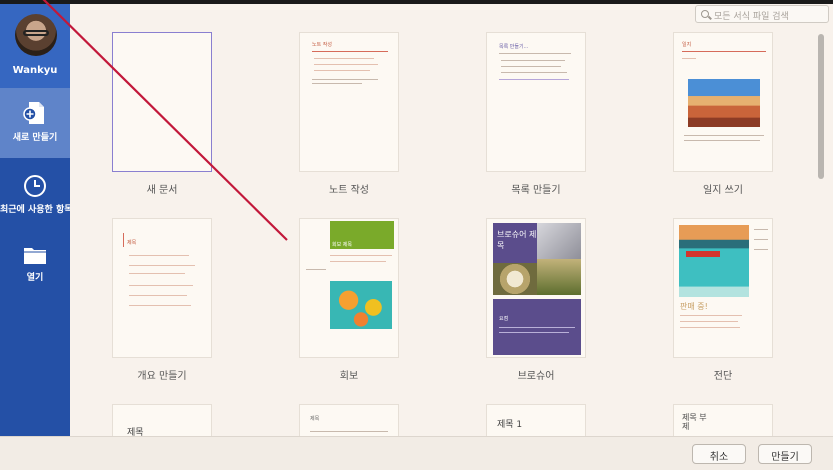  I want to click on template-caption: 새 문서, so click(162, 190).